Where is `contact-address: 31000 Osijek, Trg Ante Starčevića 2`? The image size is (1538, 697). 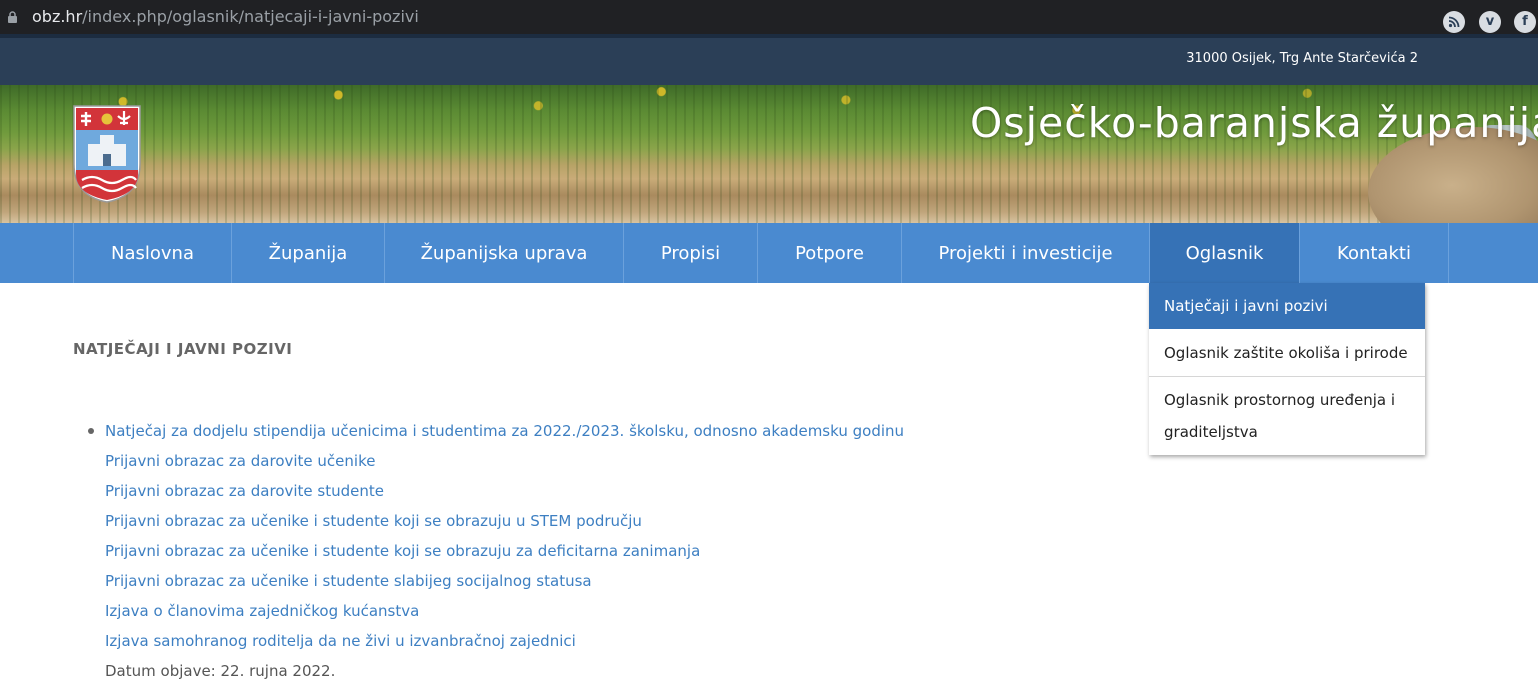 contact-address: 31000 Osijek, Trg Ante Starčevića 2 is located at coordinates (1302, 58).